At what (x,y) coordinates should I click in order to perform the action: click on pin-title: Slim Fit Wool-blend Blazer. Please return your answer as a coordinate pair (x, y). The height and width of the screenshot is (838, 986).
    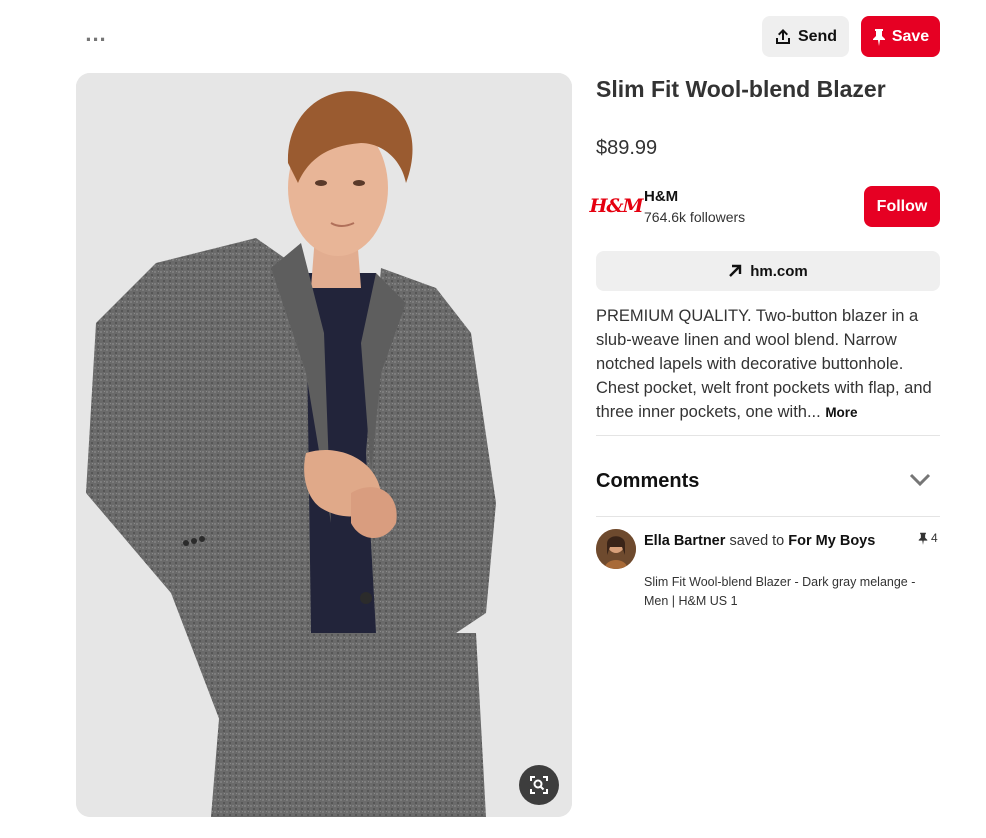
    Looking at the image, I should click on (741, 89).